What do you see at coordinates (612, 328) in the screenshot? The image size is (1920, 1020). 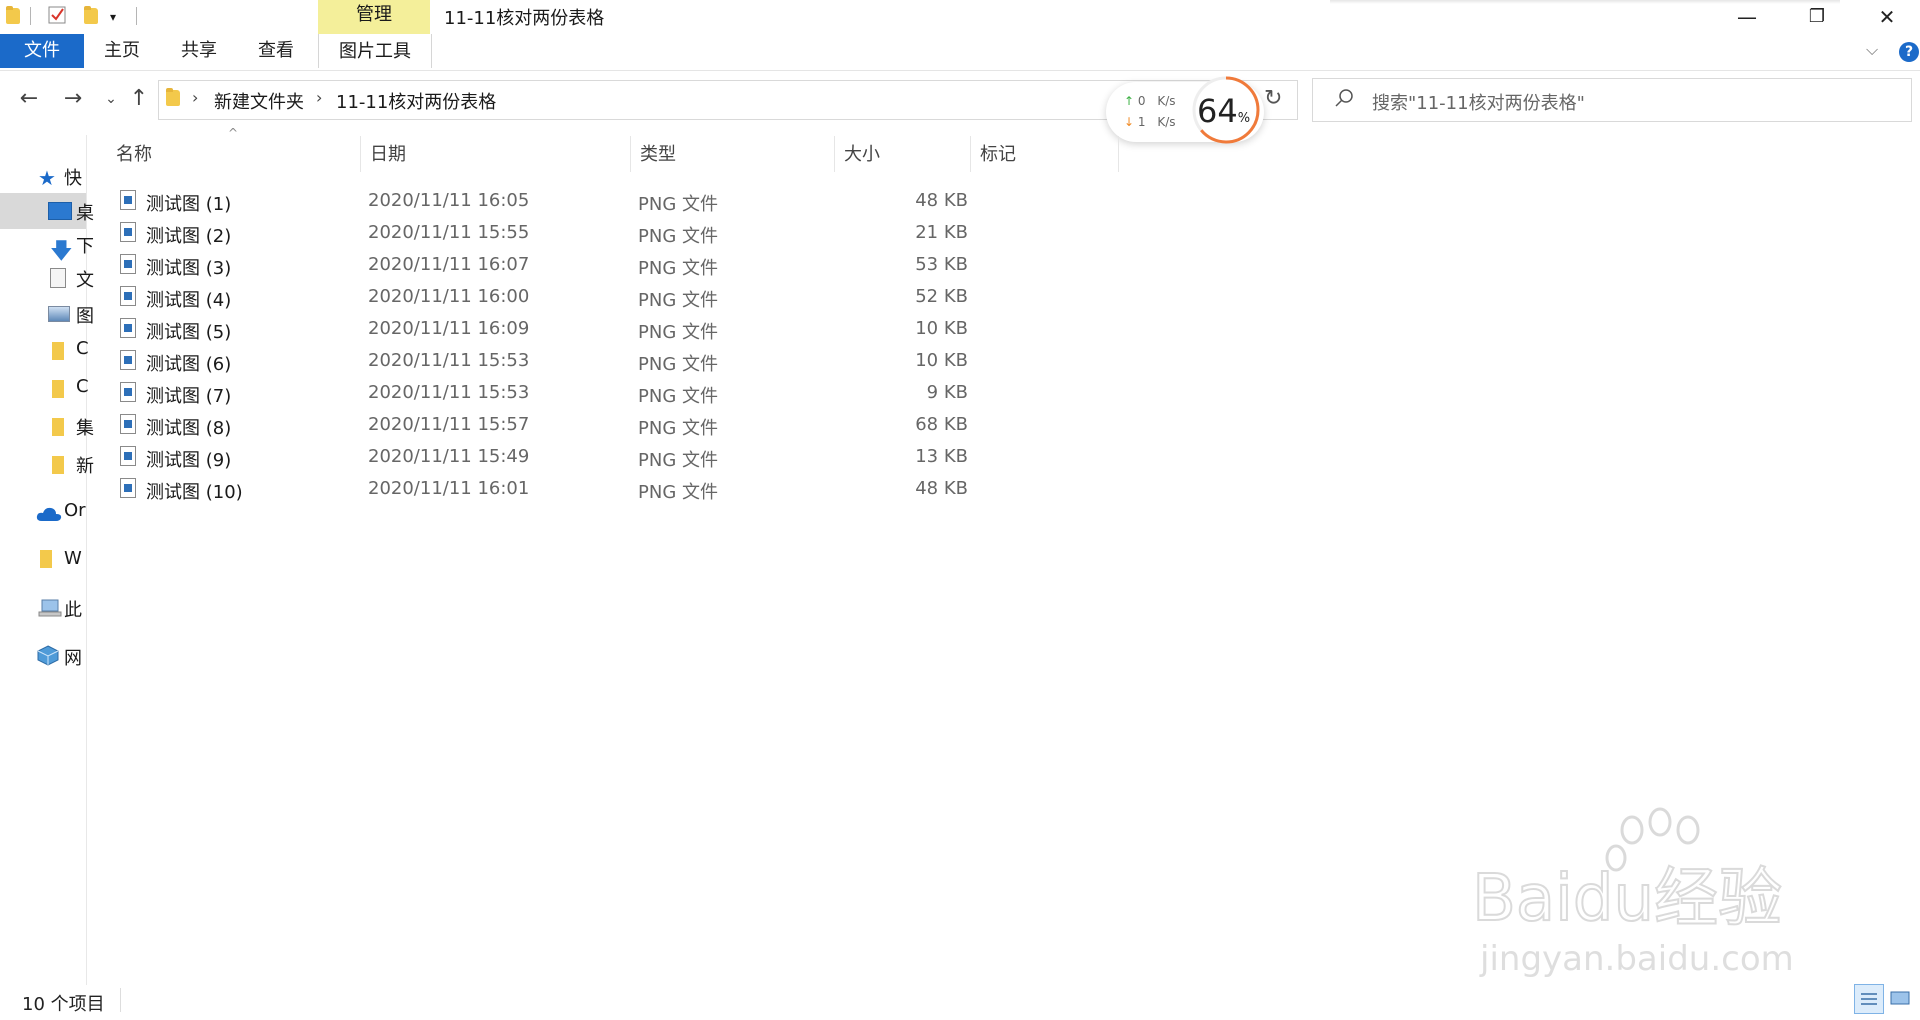 I see `file-row: 测试图 (5) 2020/11/11 16:09 PNG 文件 10 KB` at bounding box center [612, 328].